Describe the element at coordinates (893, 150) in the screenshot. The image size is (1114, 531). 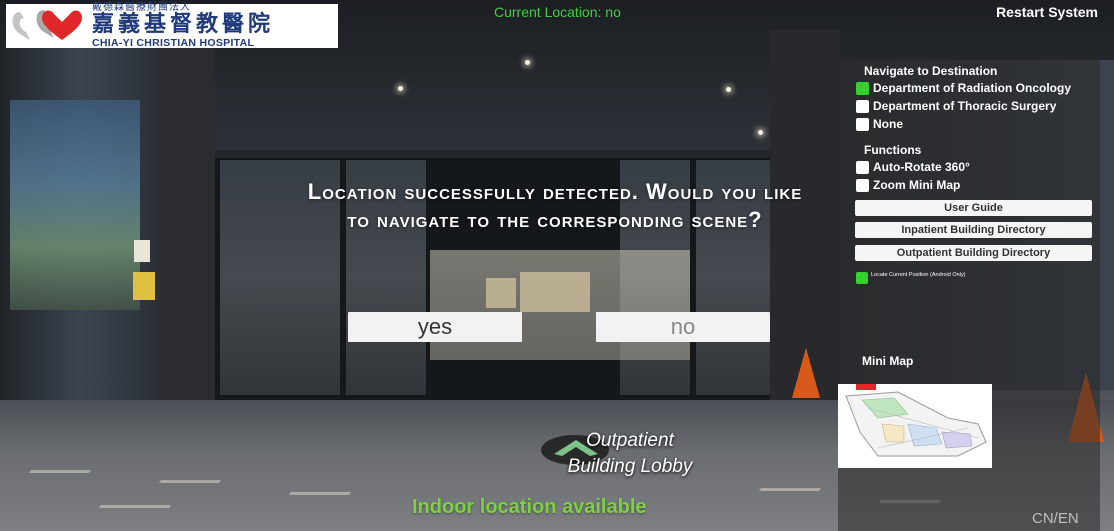
I see `functions-heading: Functions` at that location.